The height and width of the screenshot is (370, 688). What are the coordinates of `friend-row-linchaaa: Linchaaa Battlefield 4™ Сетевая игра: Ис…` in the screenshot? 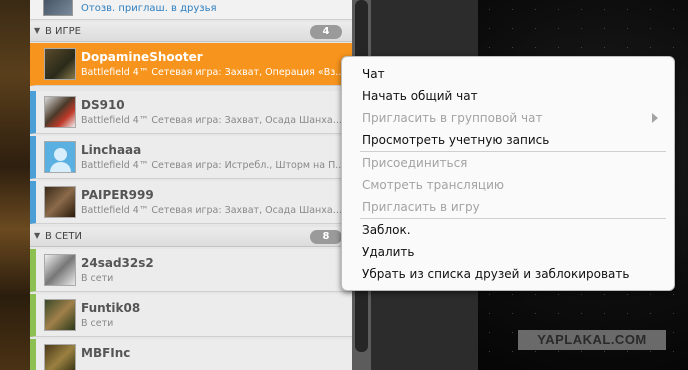 It's located at (191, 157).